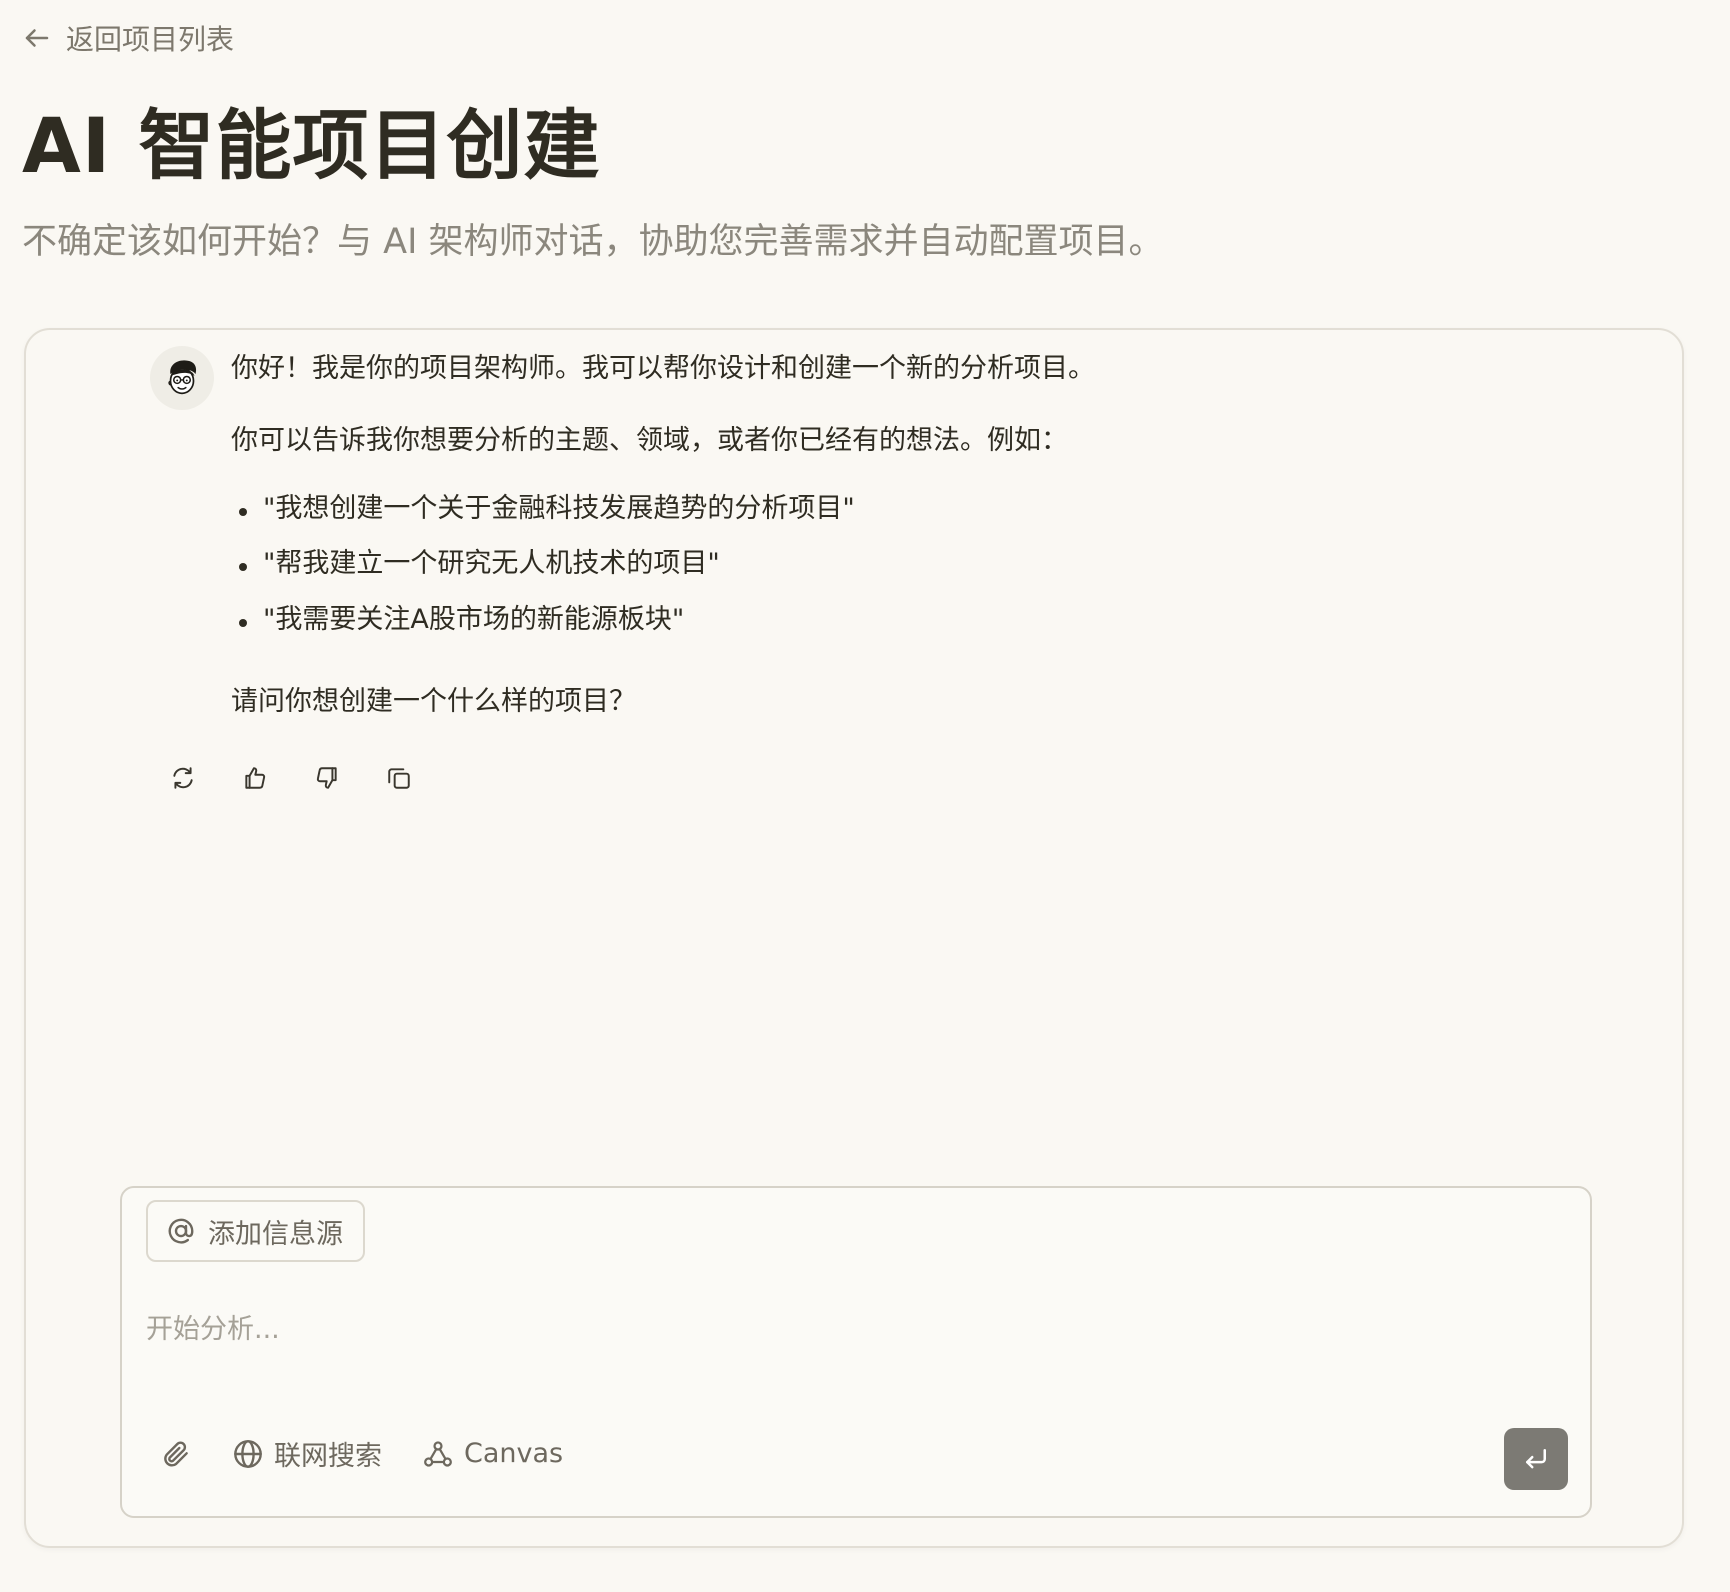  I want to click on architect-avatar-icon, so click(182, 377).